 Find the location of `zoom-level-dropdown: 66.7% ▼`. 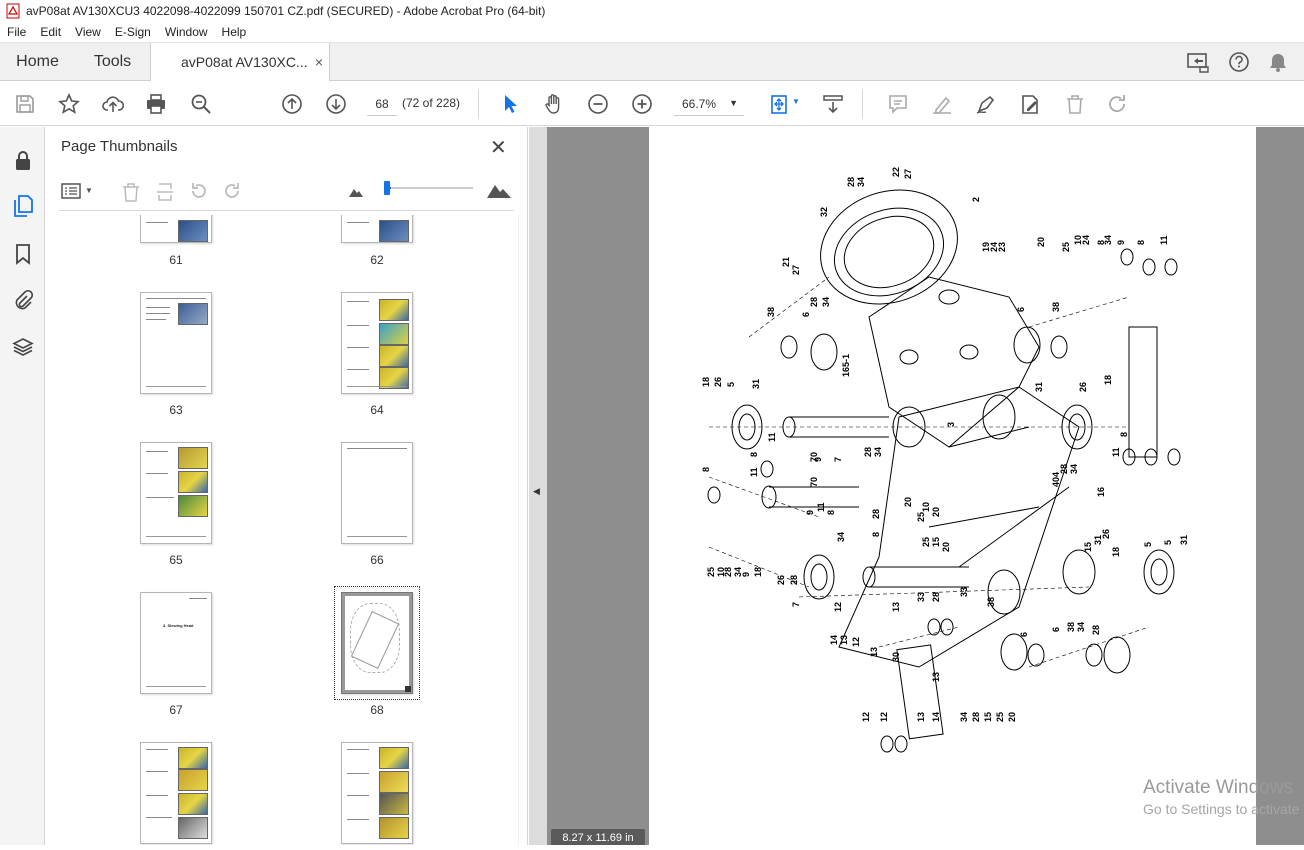

zoom-level-dropdown: 66.7% ▼ is located at coordinates (709, 104).